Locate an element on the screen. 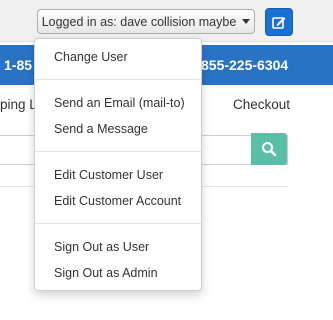 The height and width of the screenshot is (320, 333). phone-right-text: 855-225-6304 is located at coordinates (245, 65).